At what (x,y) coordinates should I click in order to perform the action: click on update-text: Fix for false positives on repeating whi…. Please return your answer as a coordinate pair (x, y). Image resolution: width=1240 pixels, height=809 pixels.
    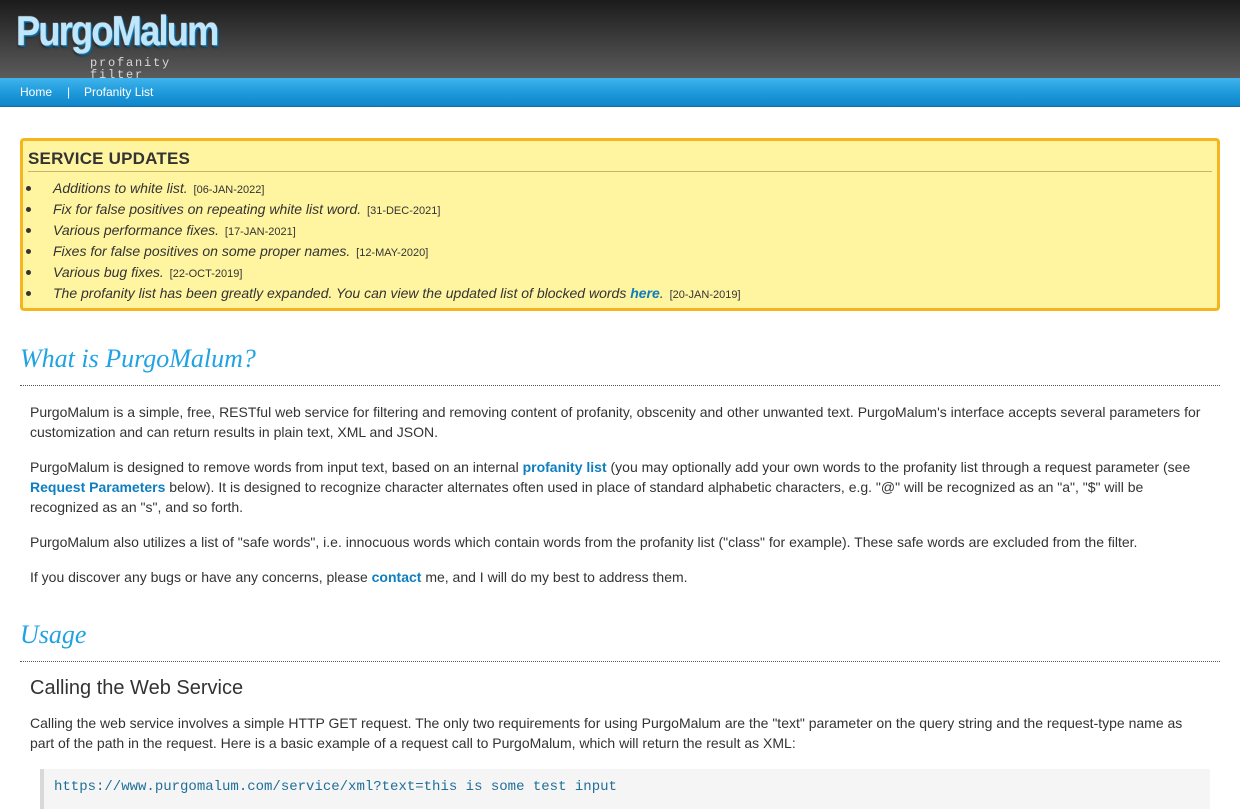
    Looking at the image, I should click on (207, 209).